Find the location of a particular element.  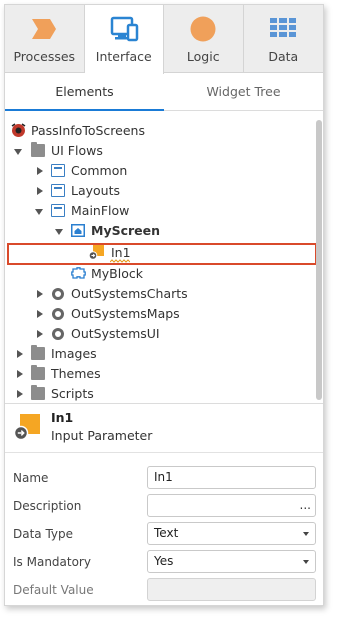

tab-logic: Logic is located at coordinates (204, 39).